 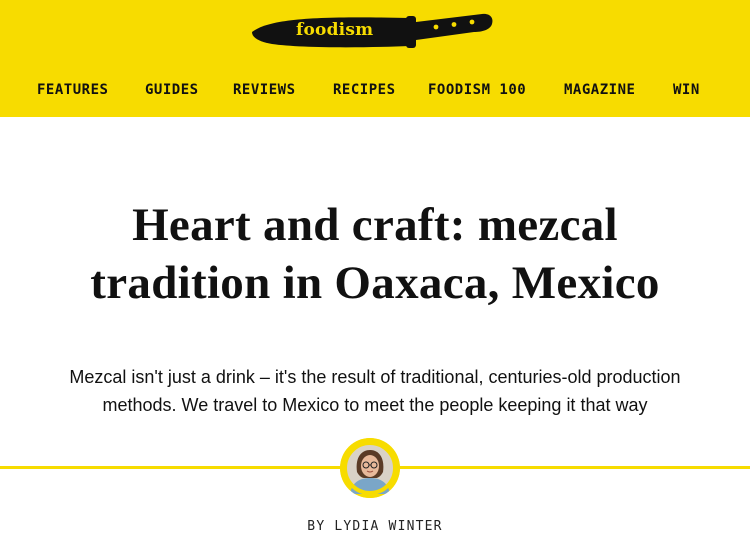 I want to click on nav-item-features: FEATURES, so click(x=72, y=90).